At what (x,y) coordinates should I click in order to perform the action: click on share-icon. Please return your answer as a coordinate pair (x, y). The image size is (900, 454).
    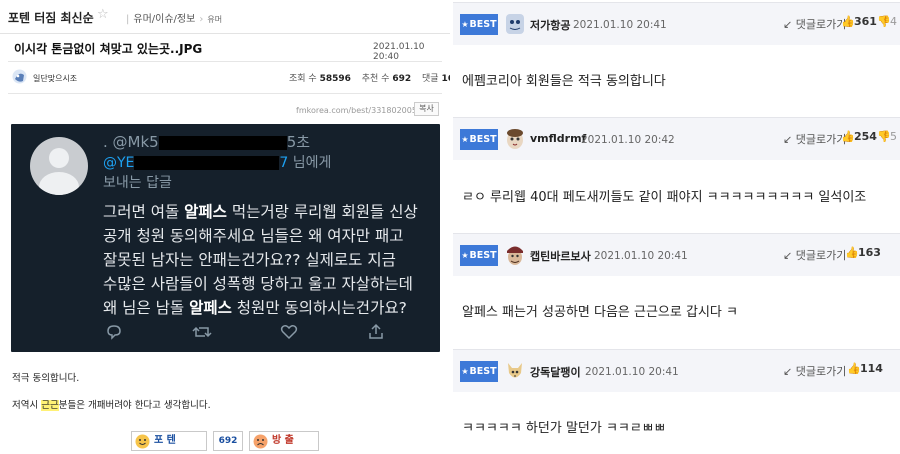
    Looking at the image, I should click on (376, 334).